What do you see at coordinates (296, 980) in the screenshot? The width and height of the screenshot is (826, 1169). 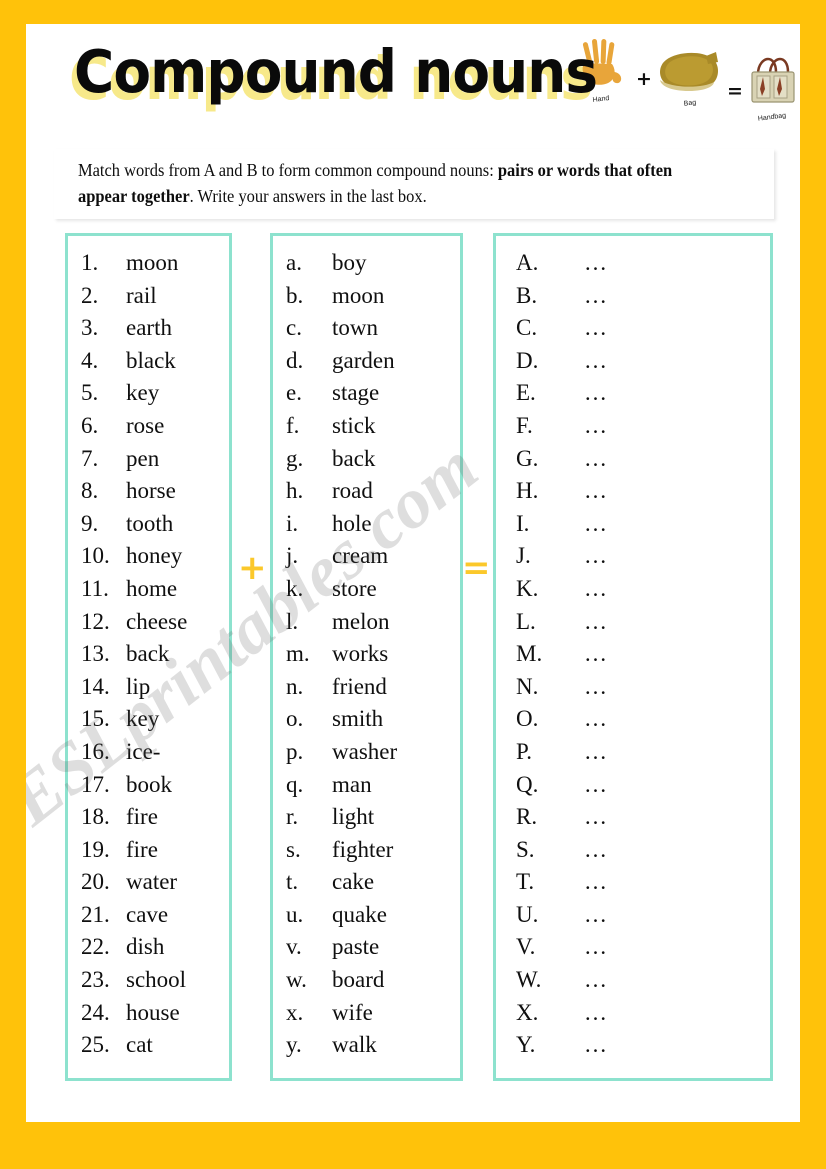 I see `list-item-marker: w.` at bounding box center [296, 980].